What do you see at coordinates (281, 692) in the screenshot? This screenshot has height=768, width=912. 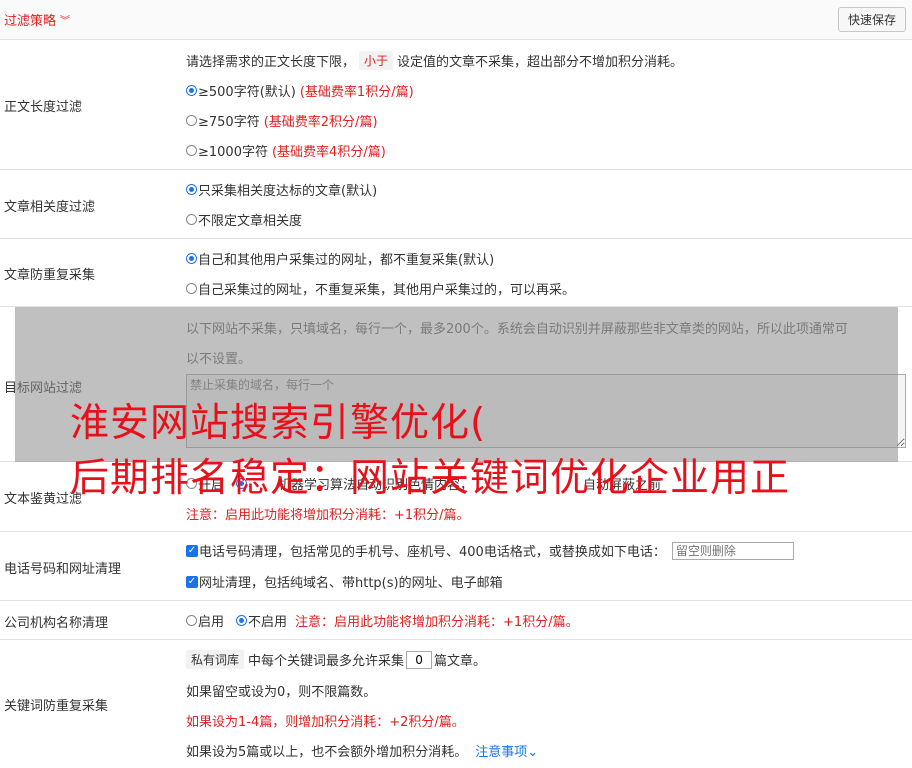 I see `keyword-dup-line2: 如果留空或设为0，则不限篇数。` at bounding box center [281, 692].